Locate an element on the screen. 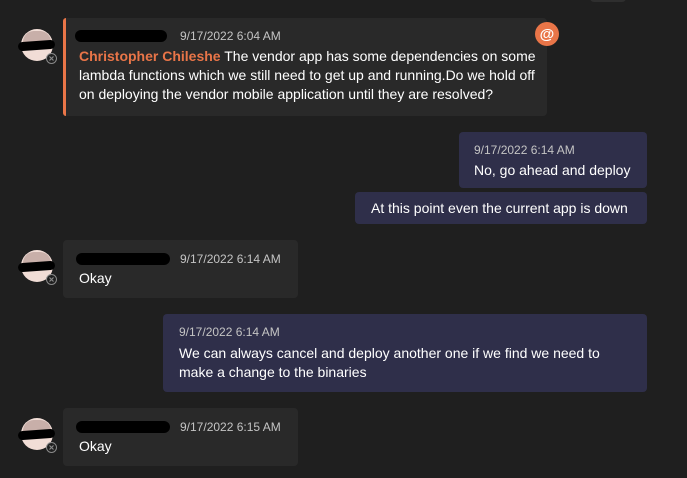 This screenshot has height=478, width=687. at-mention-icon: @ is located at coordinates (547, 34).